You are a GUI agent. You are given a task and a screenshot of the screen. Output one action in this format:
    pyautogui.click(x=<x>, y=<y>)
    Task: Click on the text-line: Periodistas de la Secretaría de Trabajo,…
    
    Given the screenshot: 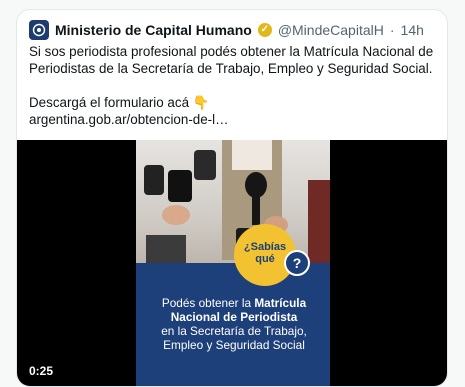 What is the action you would take?
    pyautogui.click(x=231, y=68)
    